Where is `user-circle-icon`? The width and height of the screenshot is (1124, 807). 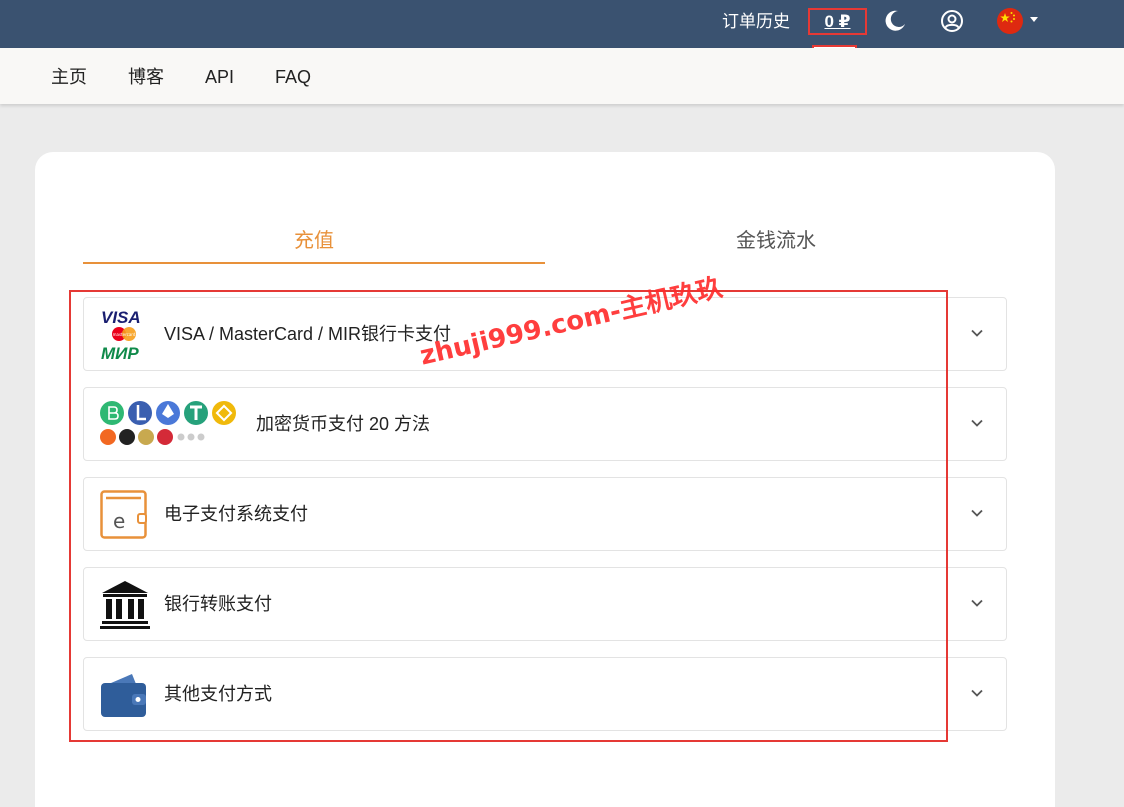
user-circle-icon is located at coordinates (952, 21).